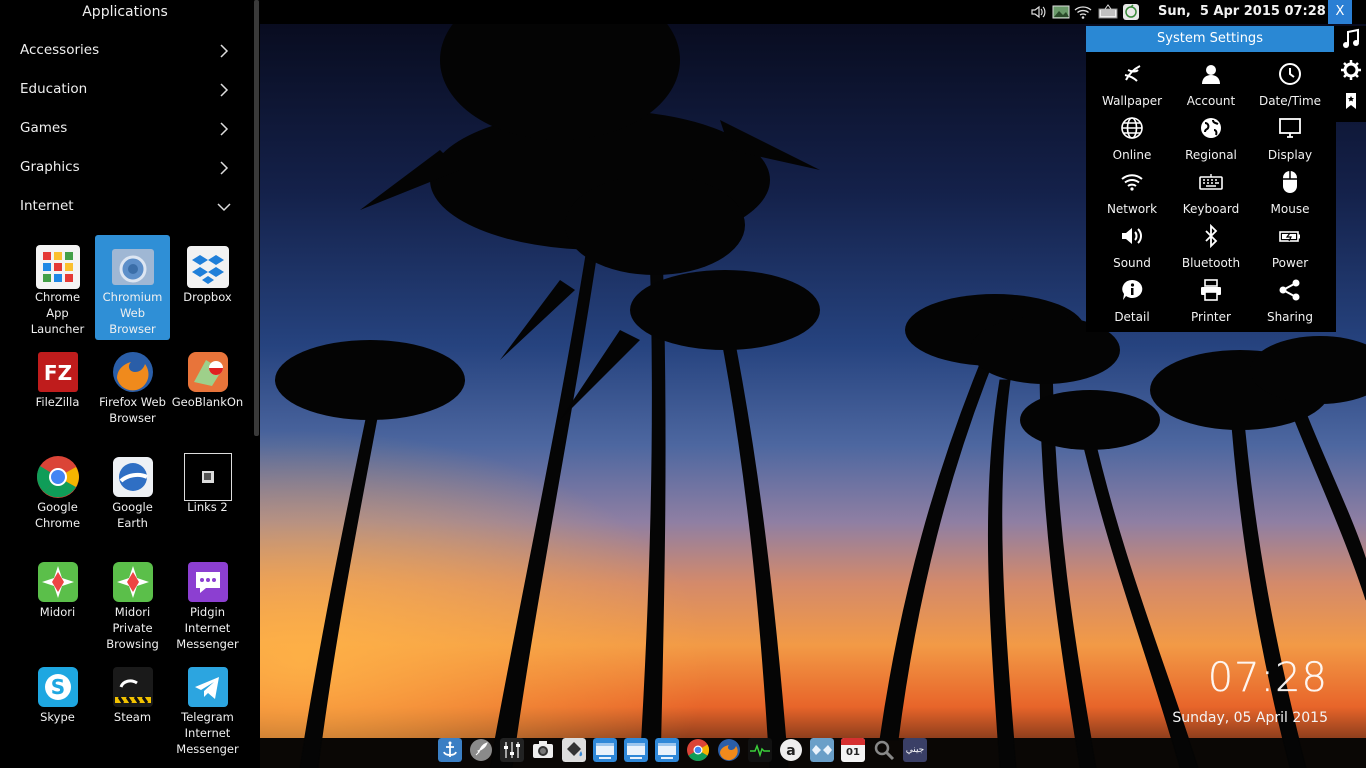 The height and width of the screenshot is (768, 1366). What do you see at coordinates (915, 750) in the screenshot?
I see `arabic-keyboard-icon: جيني` at bounding box center [915, 750].